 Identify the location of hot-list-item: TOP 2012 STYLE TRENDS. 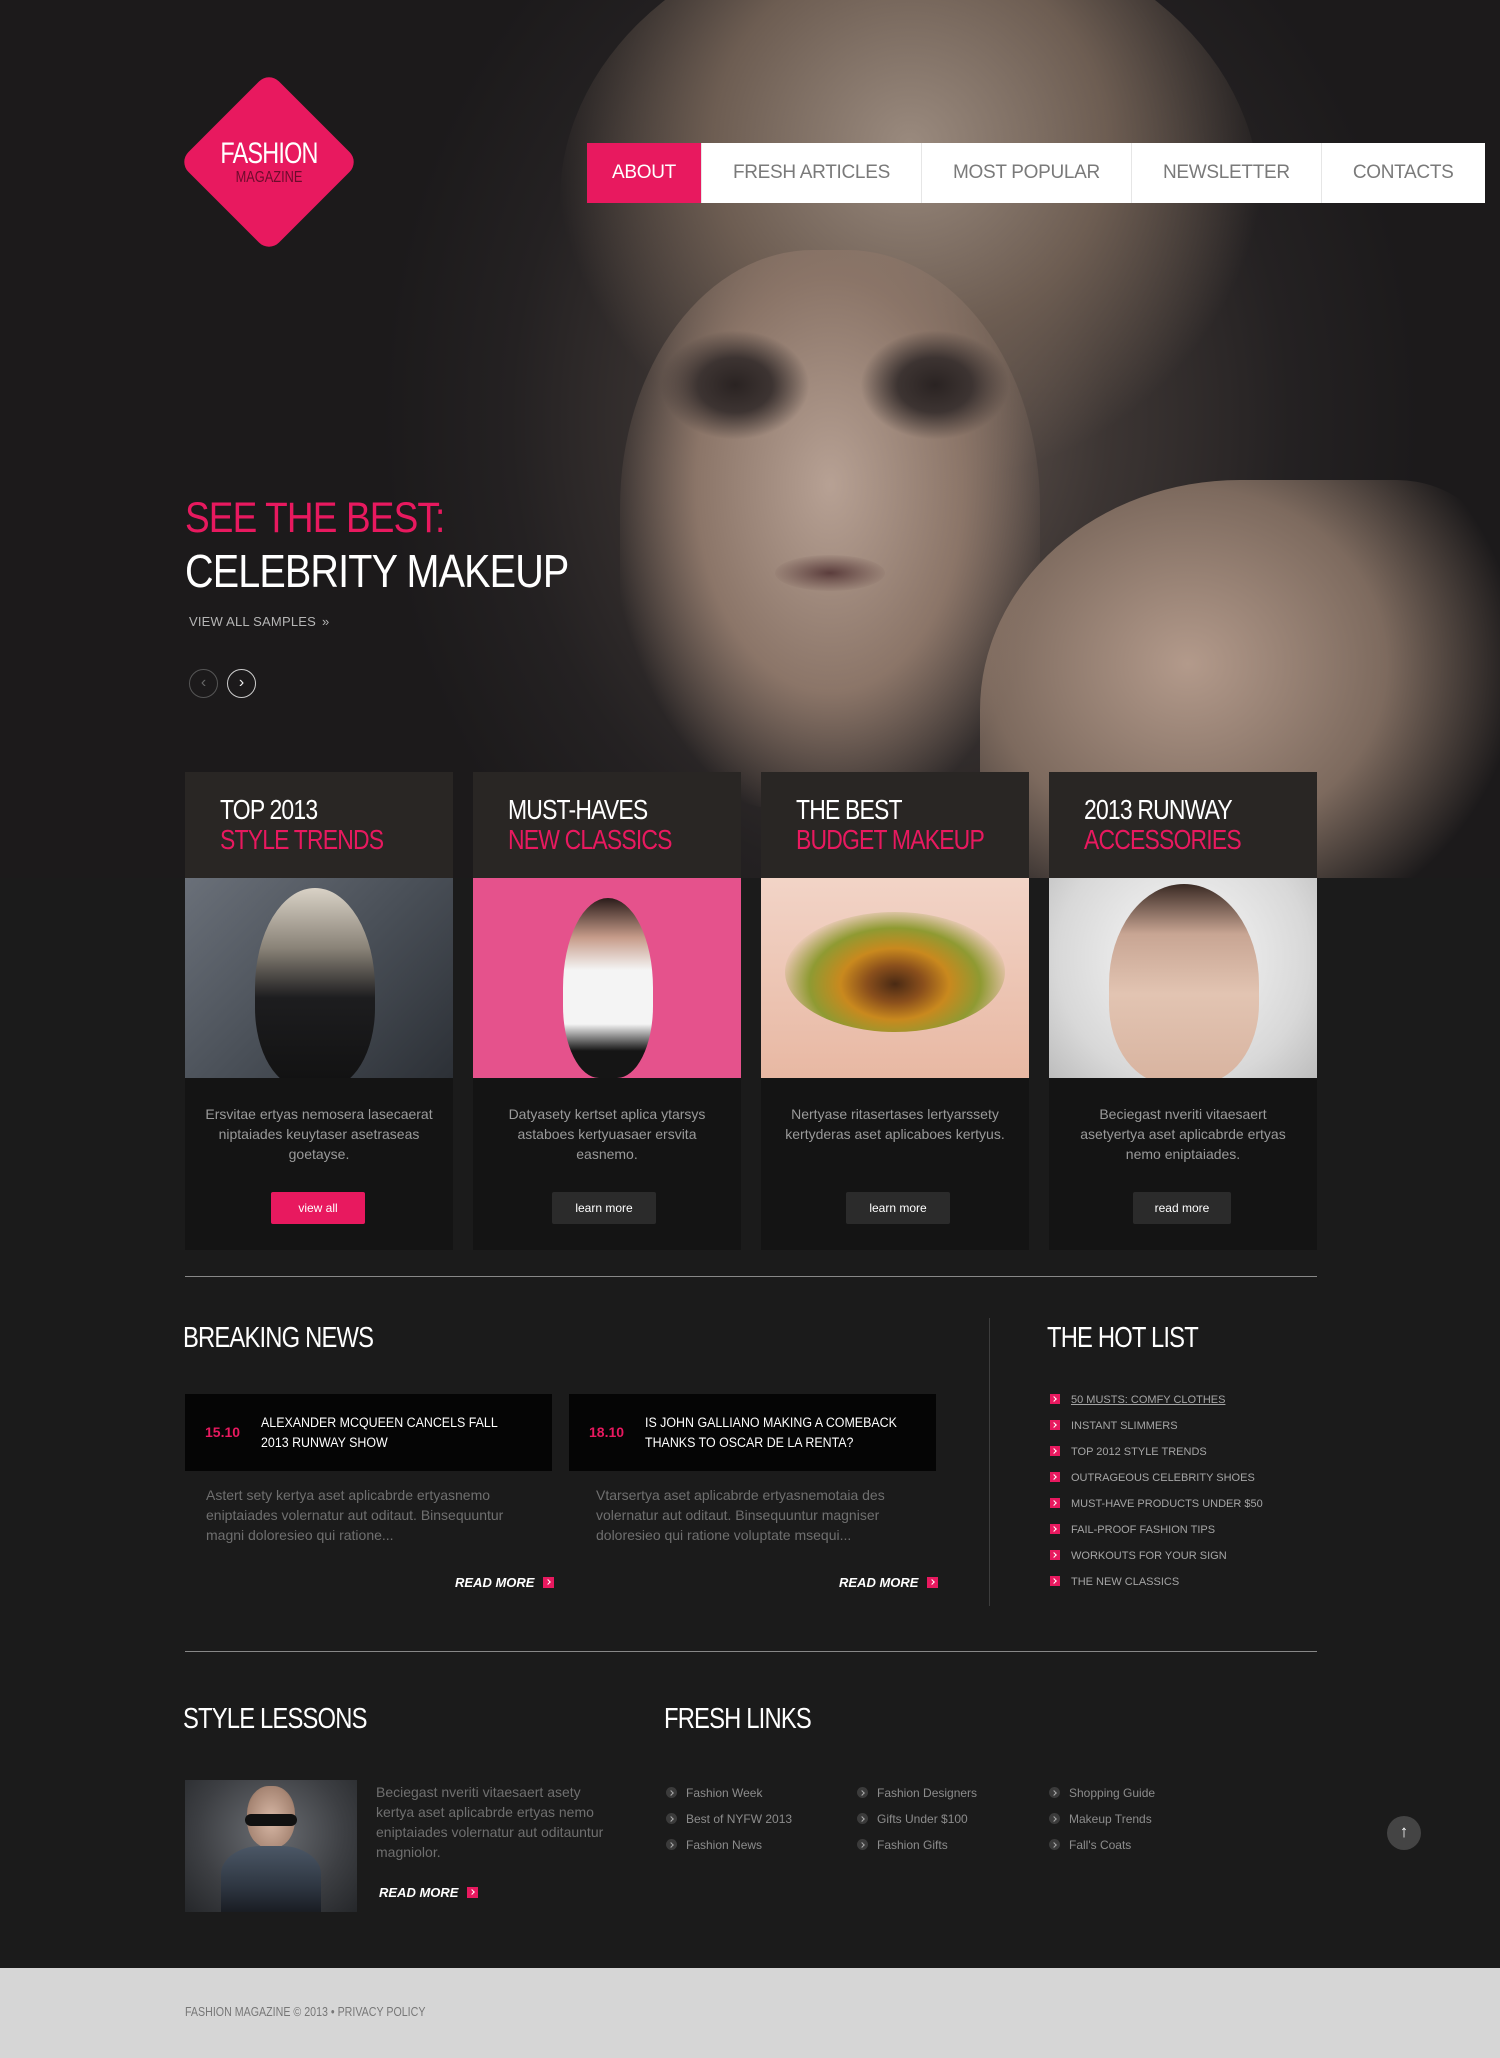
(1156, 1457).